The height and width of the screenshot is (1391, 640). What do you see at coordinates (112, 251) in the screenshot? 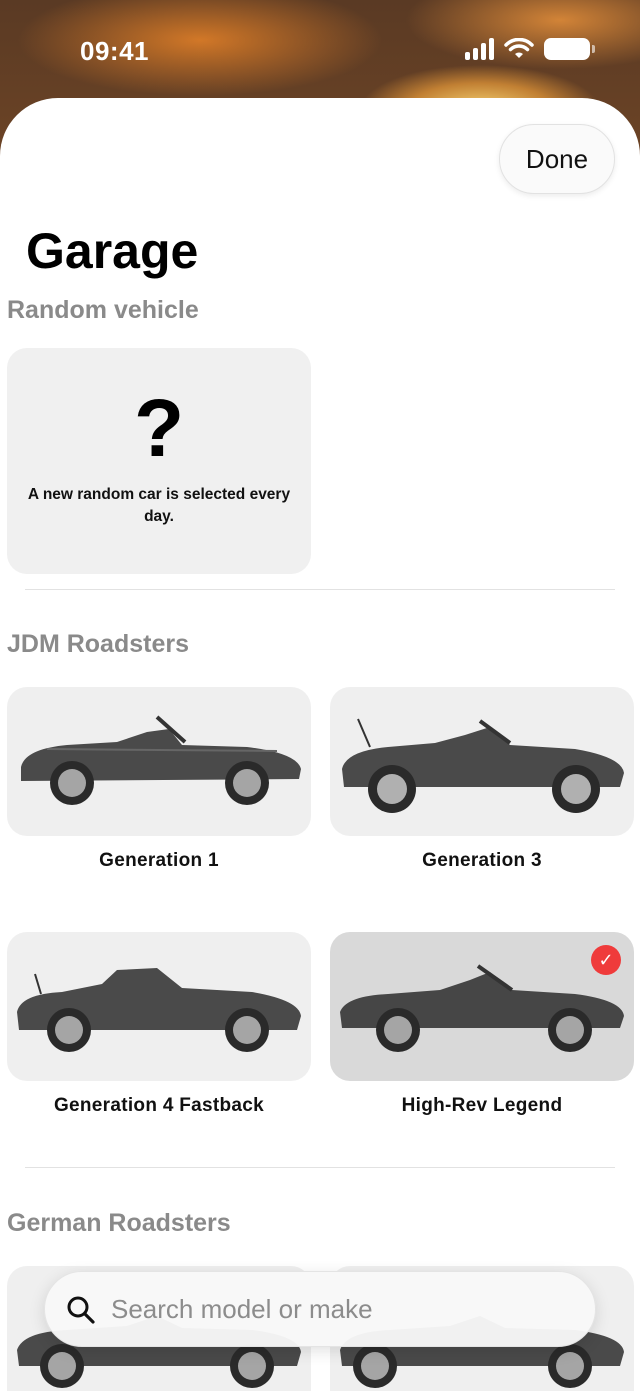
I see `page-title: Garage` at bounding box center [112, 251].